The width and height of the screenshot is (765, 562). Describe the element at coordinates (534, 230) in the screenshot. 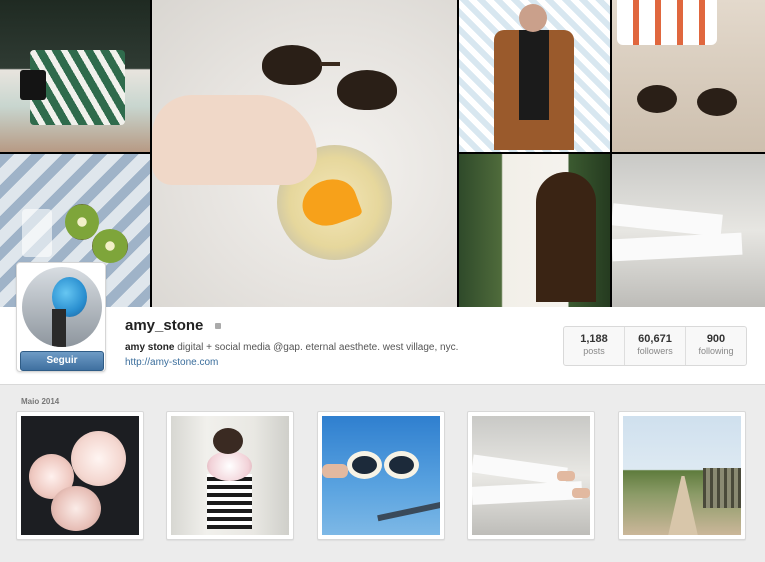

I see `cover-photo-door` at that location.